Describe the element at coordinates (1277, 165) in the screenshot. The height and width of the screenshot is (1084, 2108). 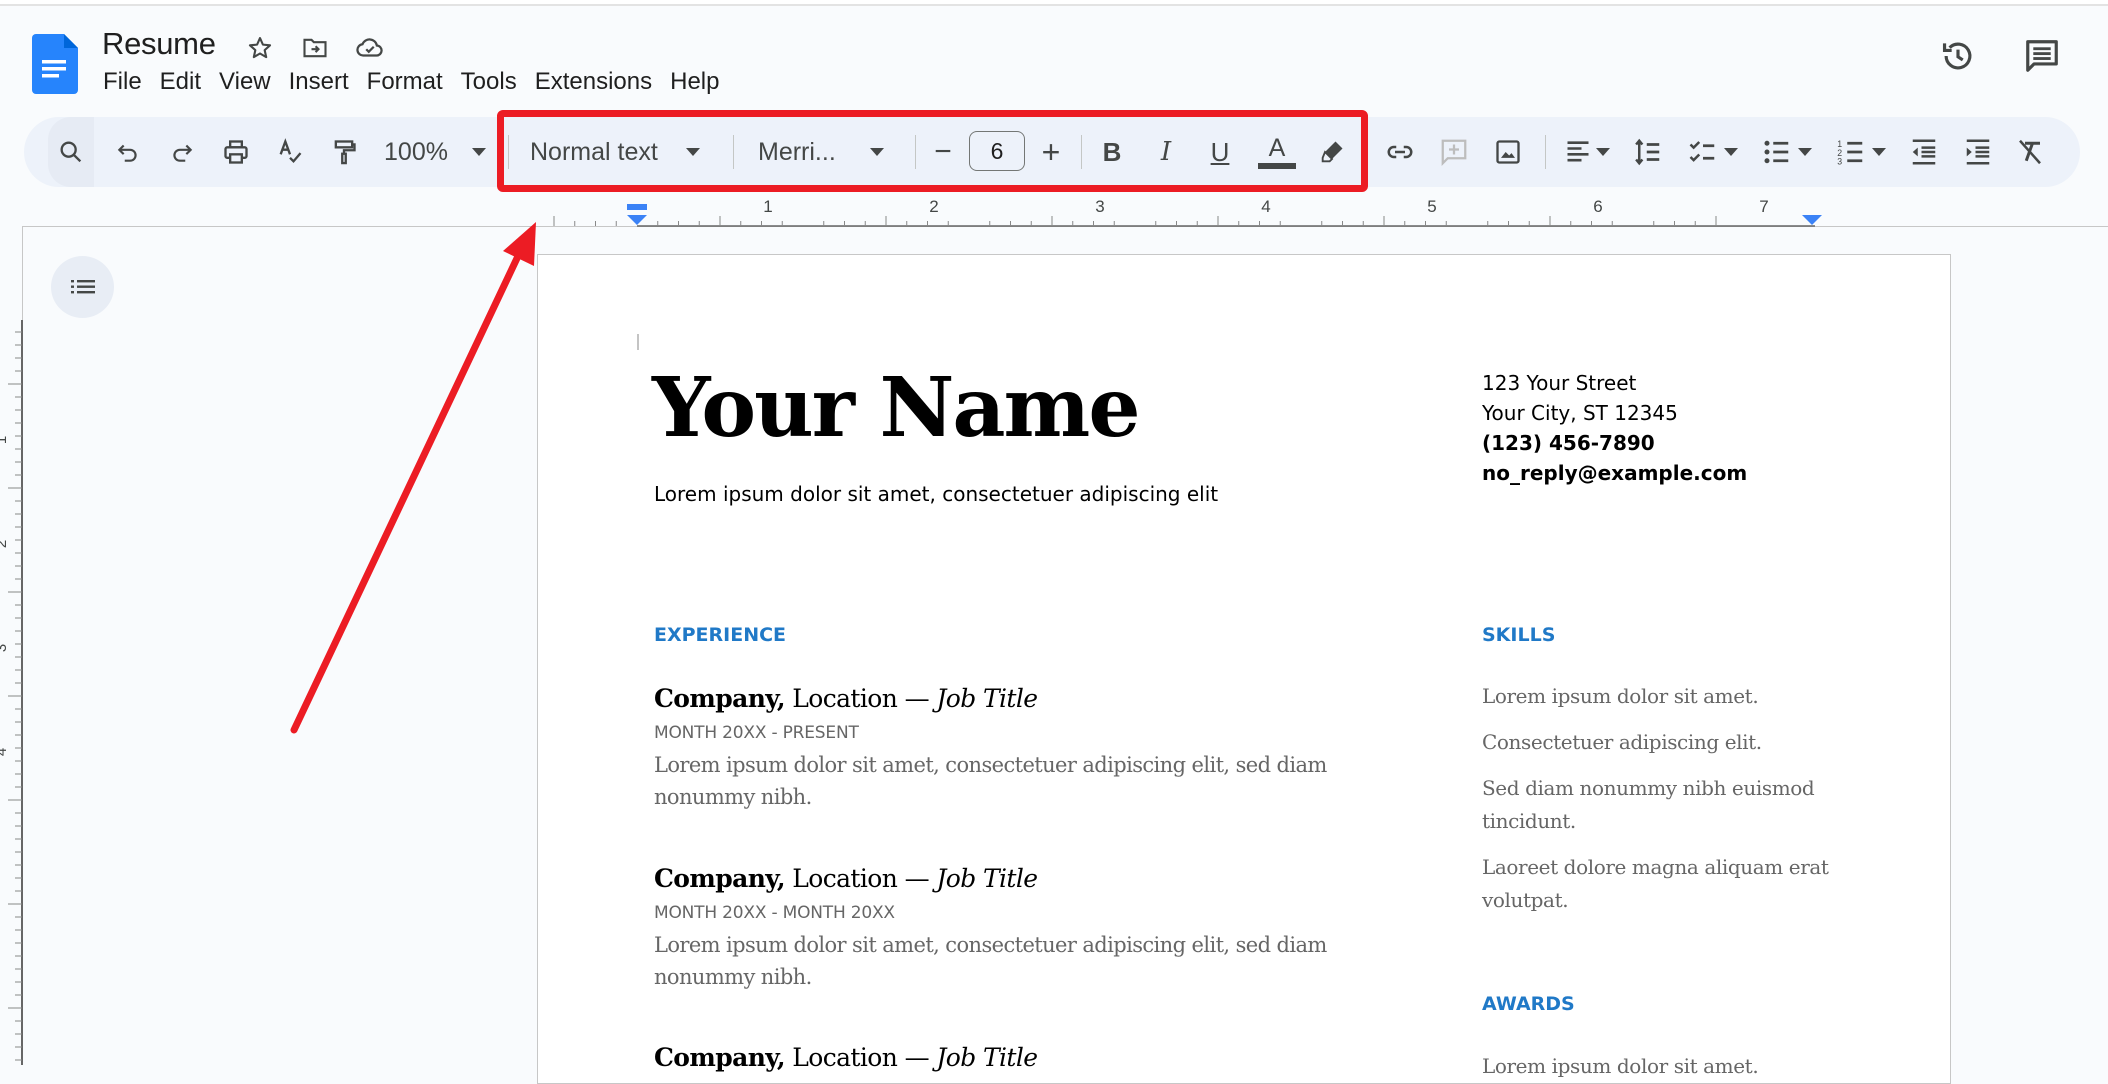
I see `text-color-swatch` at that location.